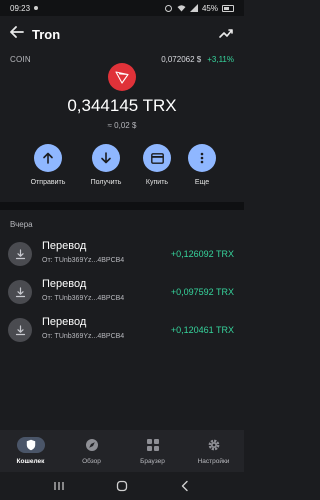 This screenshot has width=320, height=500. What do you see at coordinates (220, 59) in the screenshot?
I see `coin-price-change: +3,11%` at bounding box center [220, 59].